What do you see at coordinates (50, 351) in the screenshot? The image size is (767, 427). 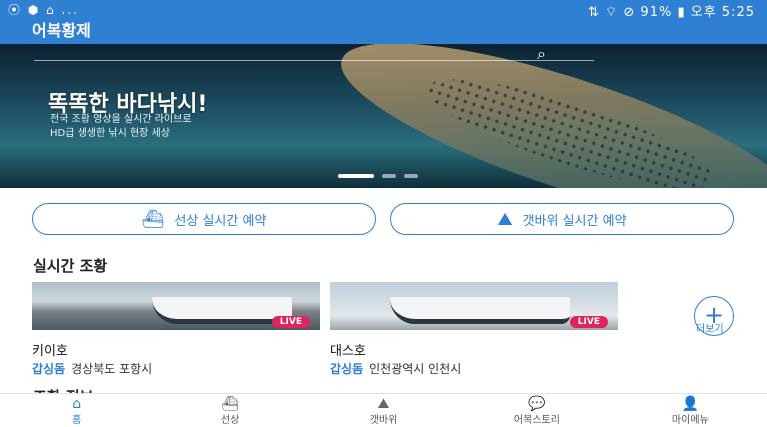 I see `boat-name: 키이호` at bounding box center [50, 351].